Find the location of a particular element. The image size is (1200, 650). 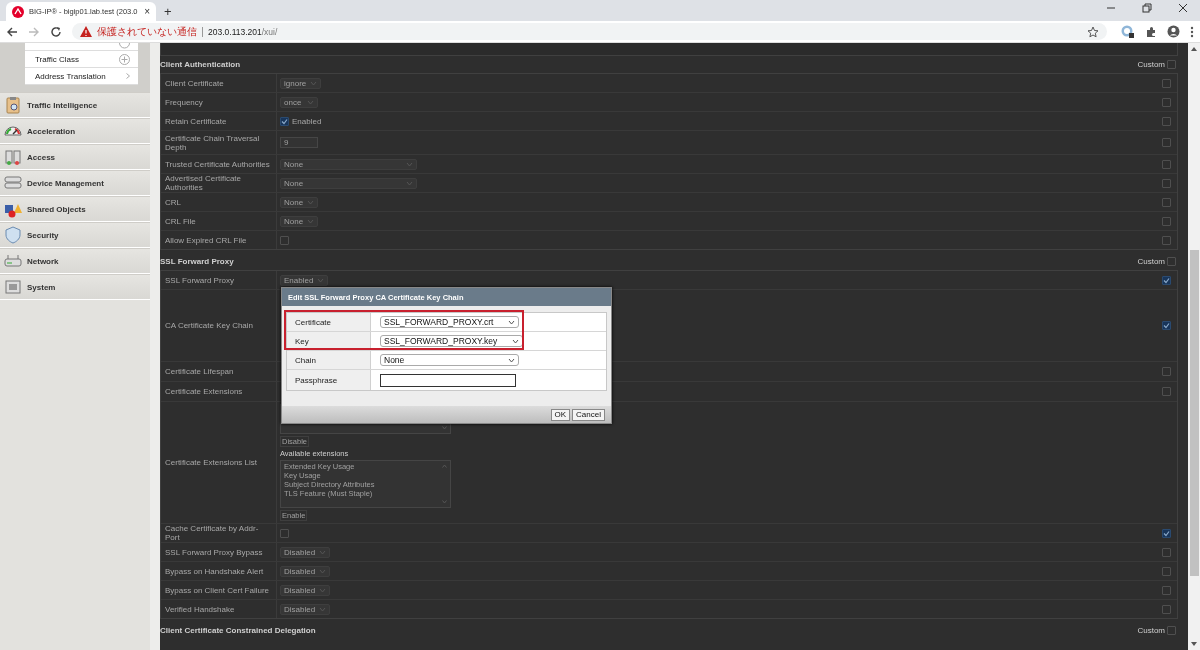

field-label: Certificate Chain Traversal Depth is located at coordinates (213, 142).